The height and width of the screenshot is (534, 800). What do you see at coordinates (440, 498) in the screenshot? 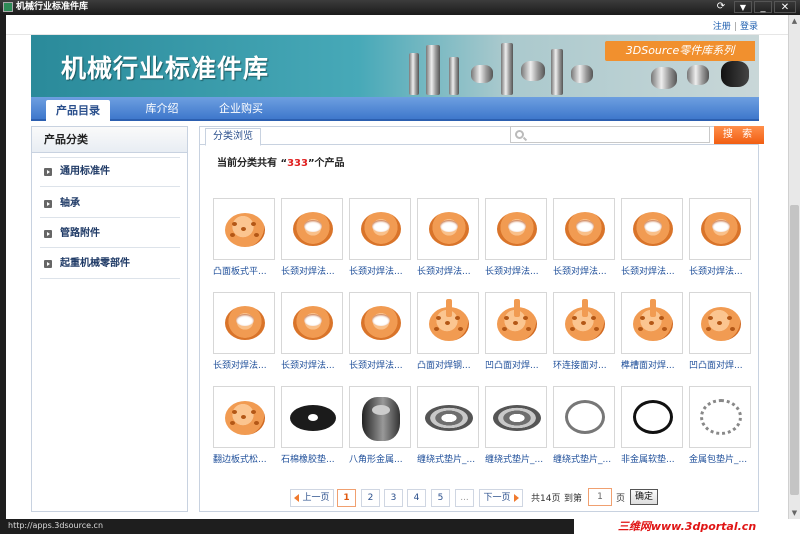
I see `page-button: 5` at bounding box center [440, 498].